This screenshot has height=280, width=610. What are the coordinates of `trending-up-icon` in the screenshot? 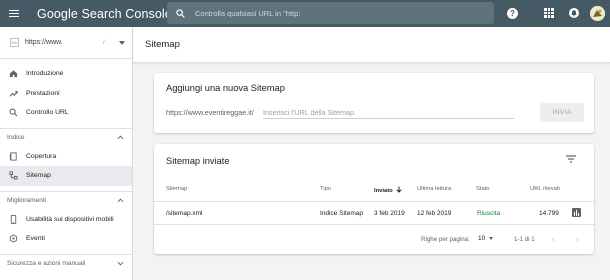 It's located at (13, 93).